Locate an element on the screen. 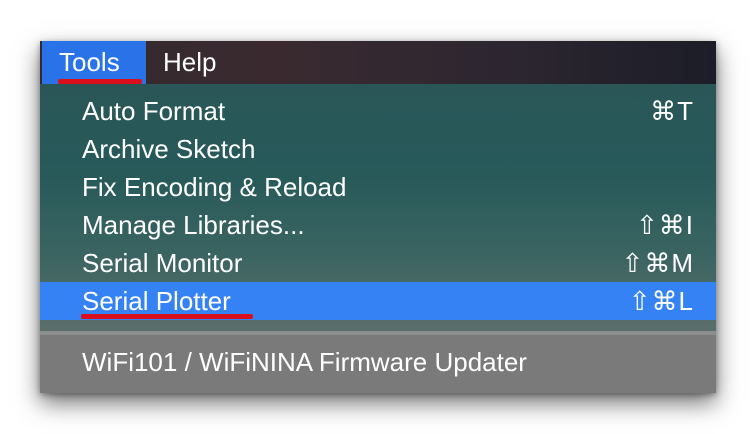 The width and height of the screenshot is (756, 434). menubar-tools-label: Tools is located at coordinates (89, 62).